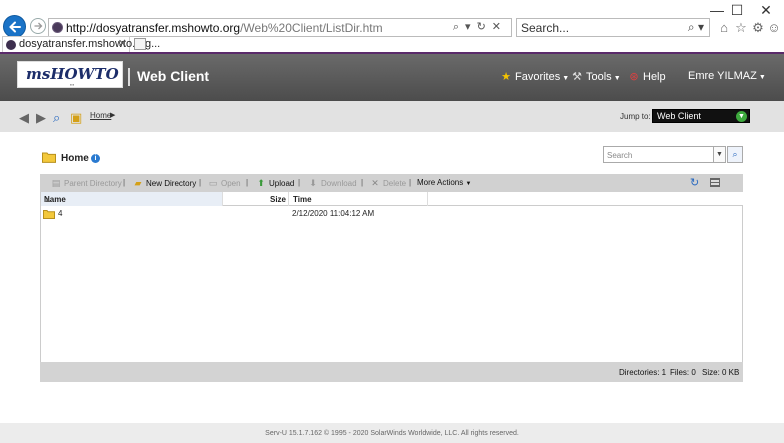 Image resolution: width=784 pixels, height=443 pixels. I want to click on browser-search-box: Search... ⌕ ▾, so click(613, 27).